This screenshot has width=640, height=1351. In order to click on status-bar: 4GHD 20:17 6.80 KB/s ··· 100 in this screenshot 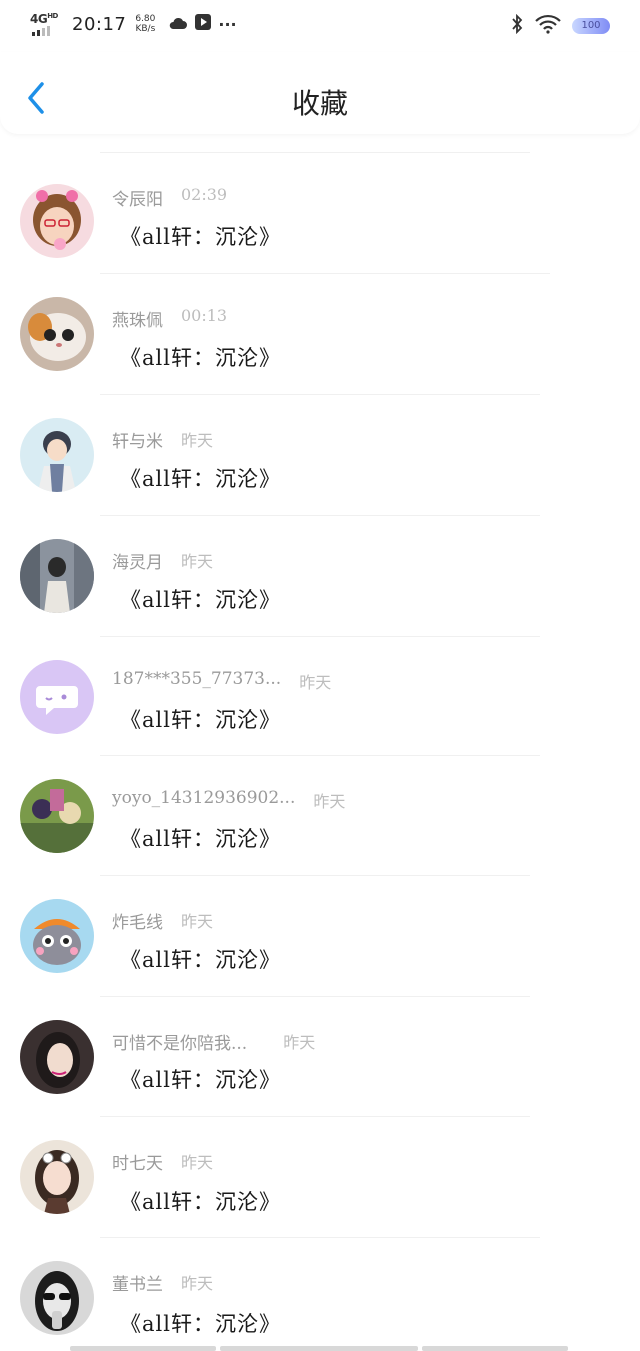, I will do `click(320, 26)`.